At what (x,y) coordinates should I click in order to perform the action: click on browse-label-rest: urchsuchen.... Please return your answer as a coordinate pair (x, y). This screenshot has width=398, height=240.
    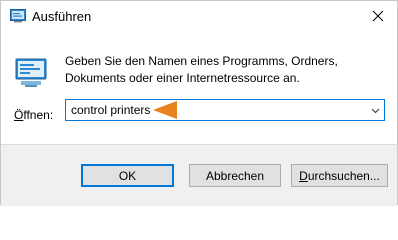
    Looking at the image, I should click on (343, 175).